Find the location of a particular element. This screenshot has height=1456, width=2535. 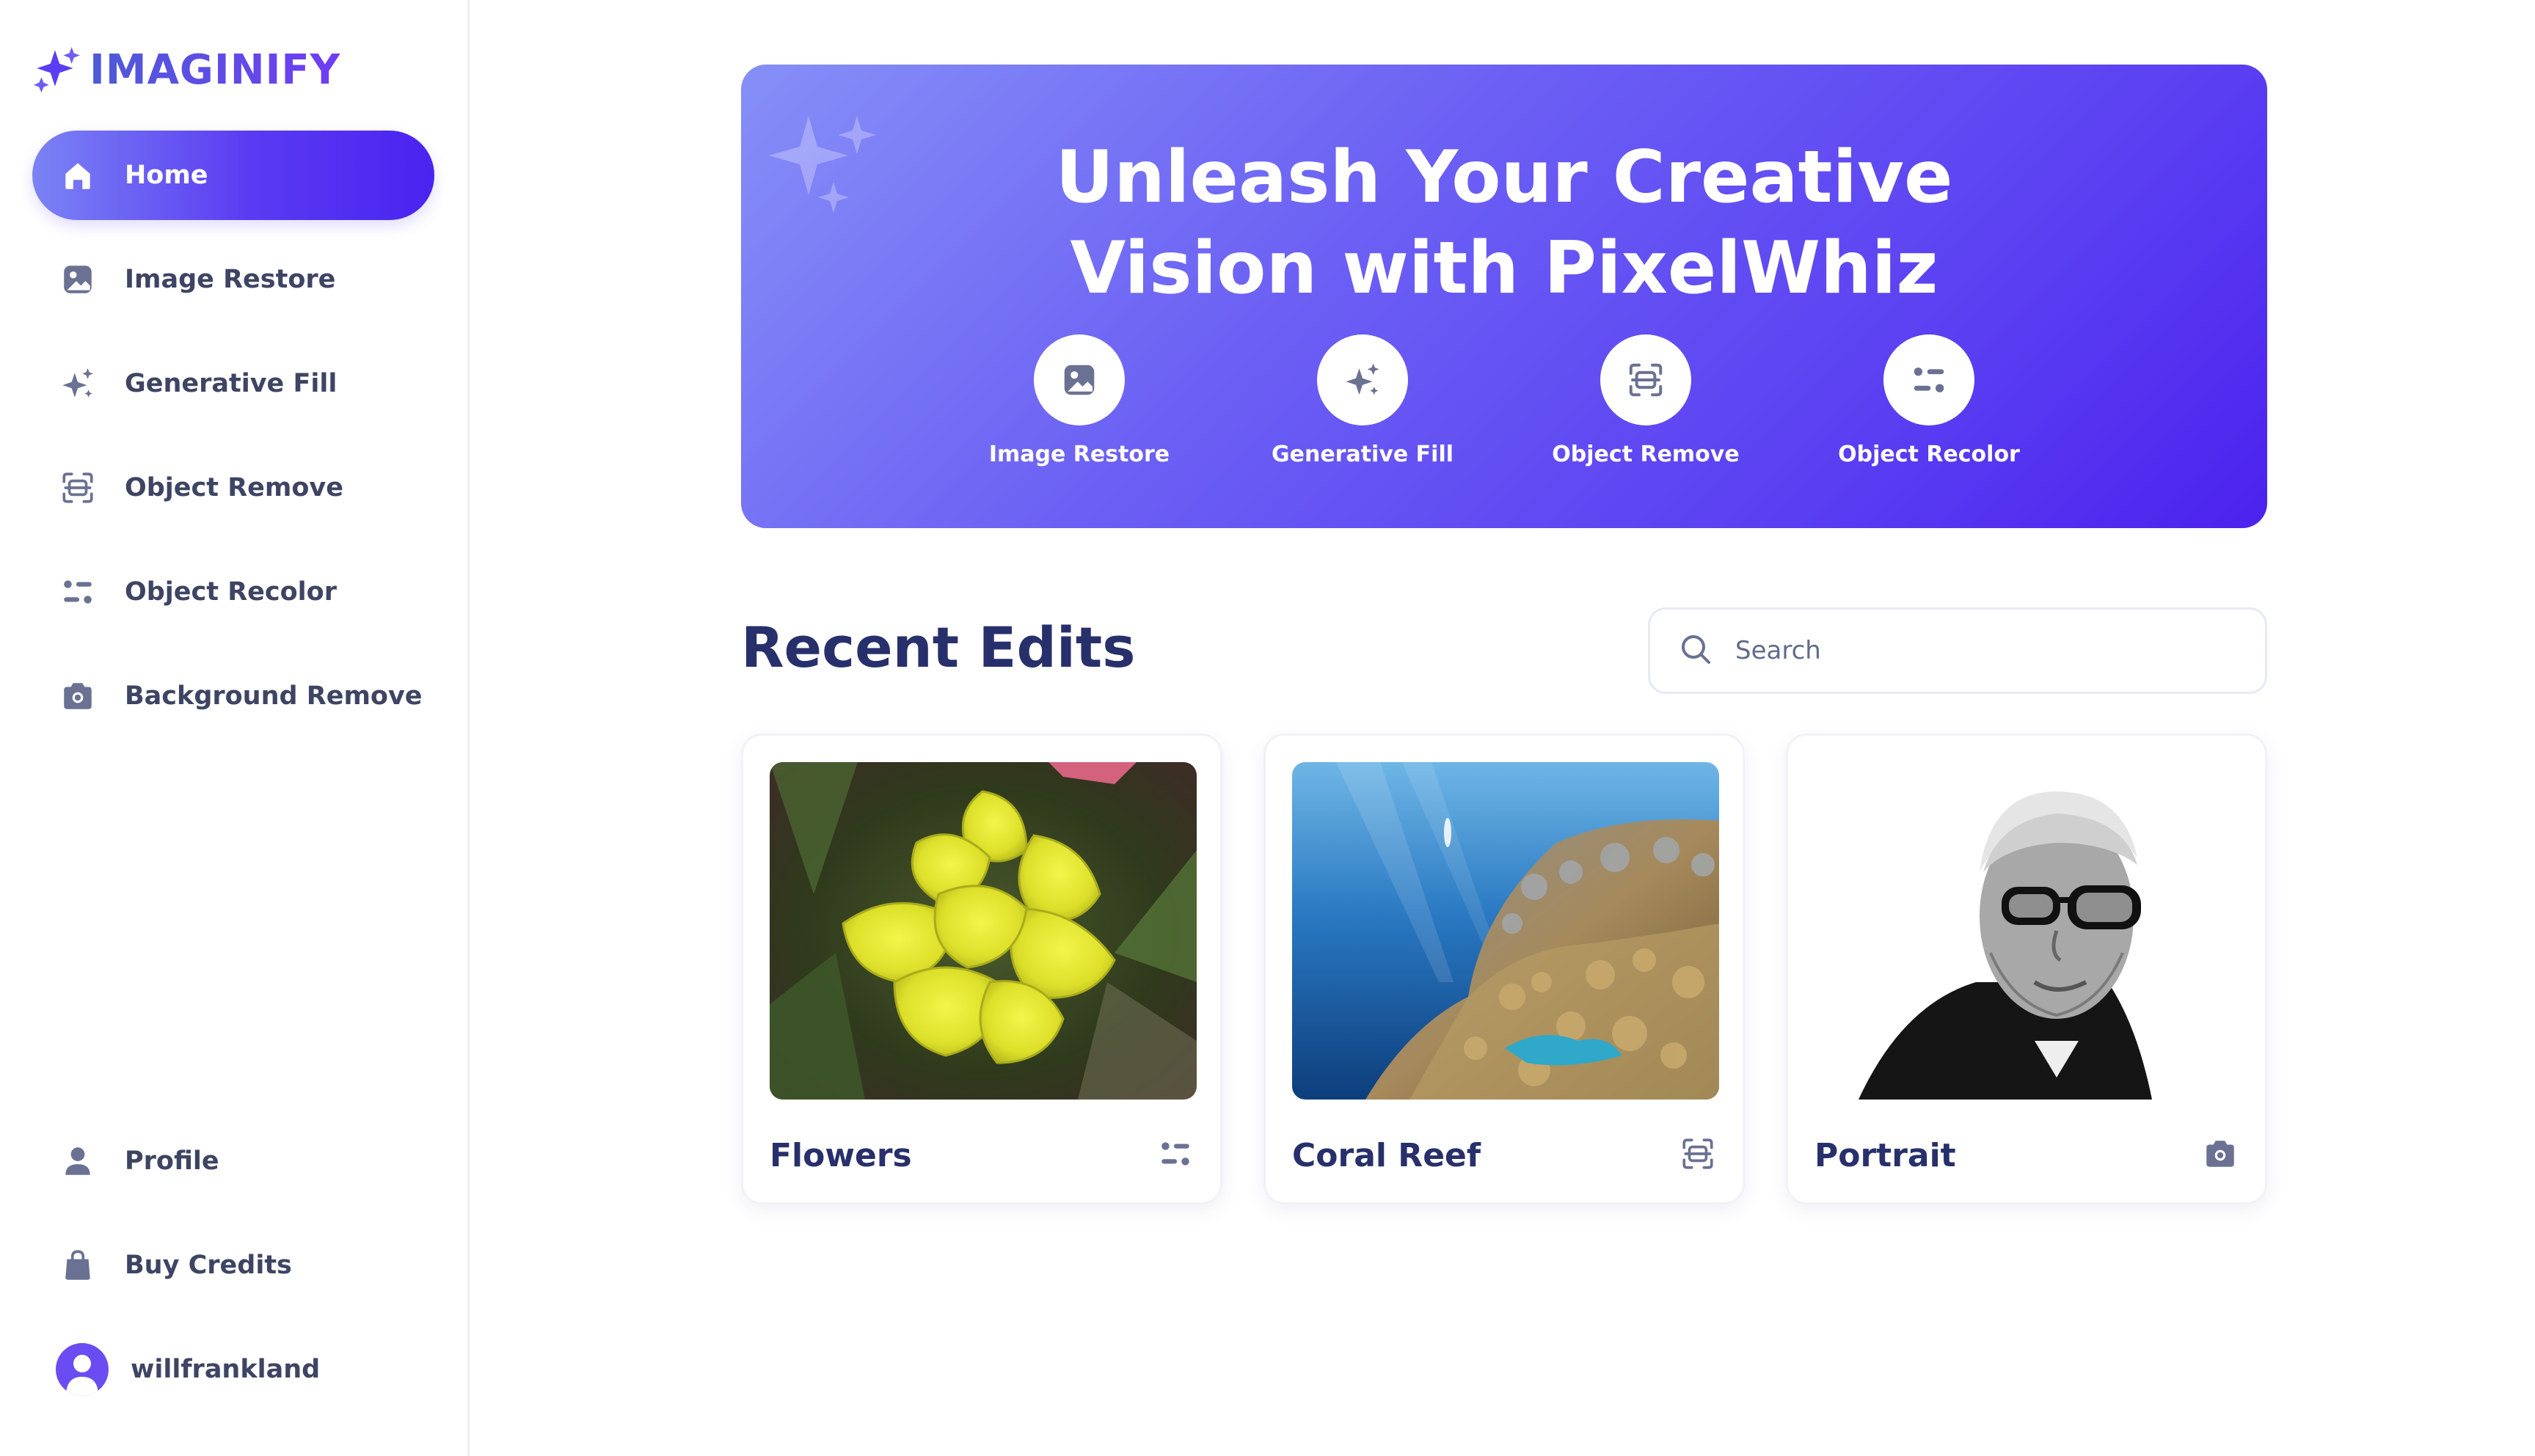

sidebar-item-buy-credits: Buy Credits is located at coordinates (233, 1266).